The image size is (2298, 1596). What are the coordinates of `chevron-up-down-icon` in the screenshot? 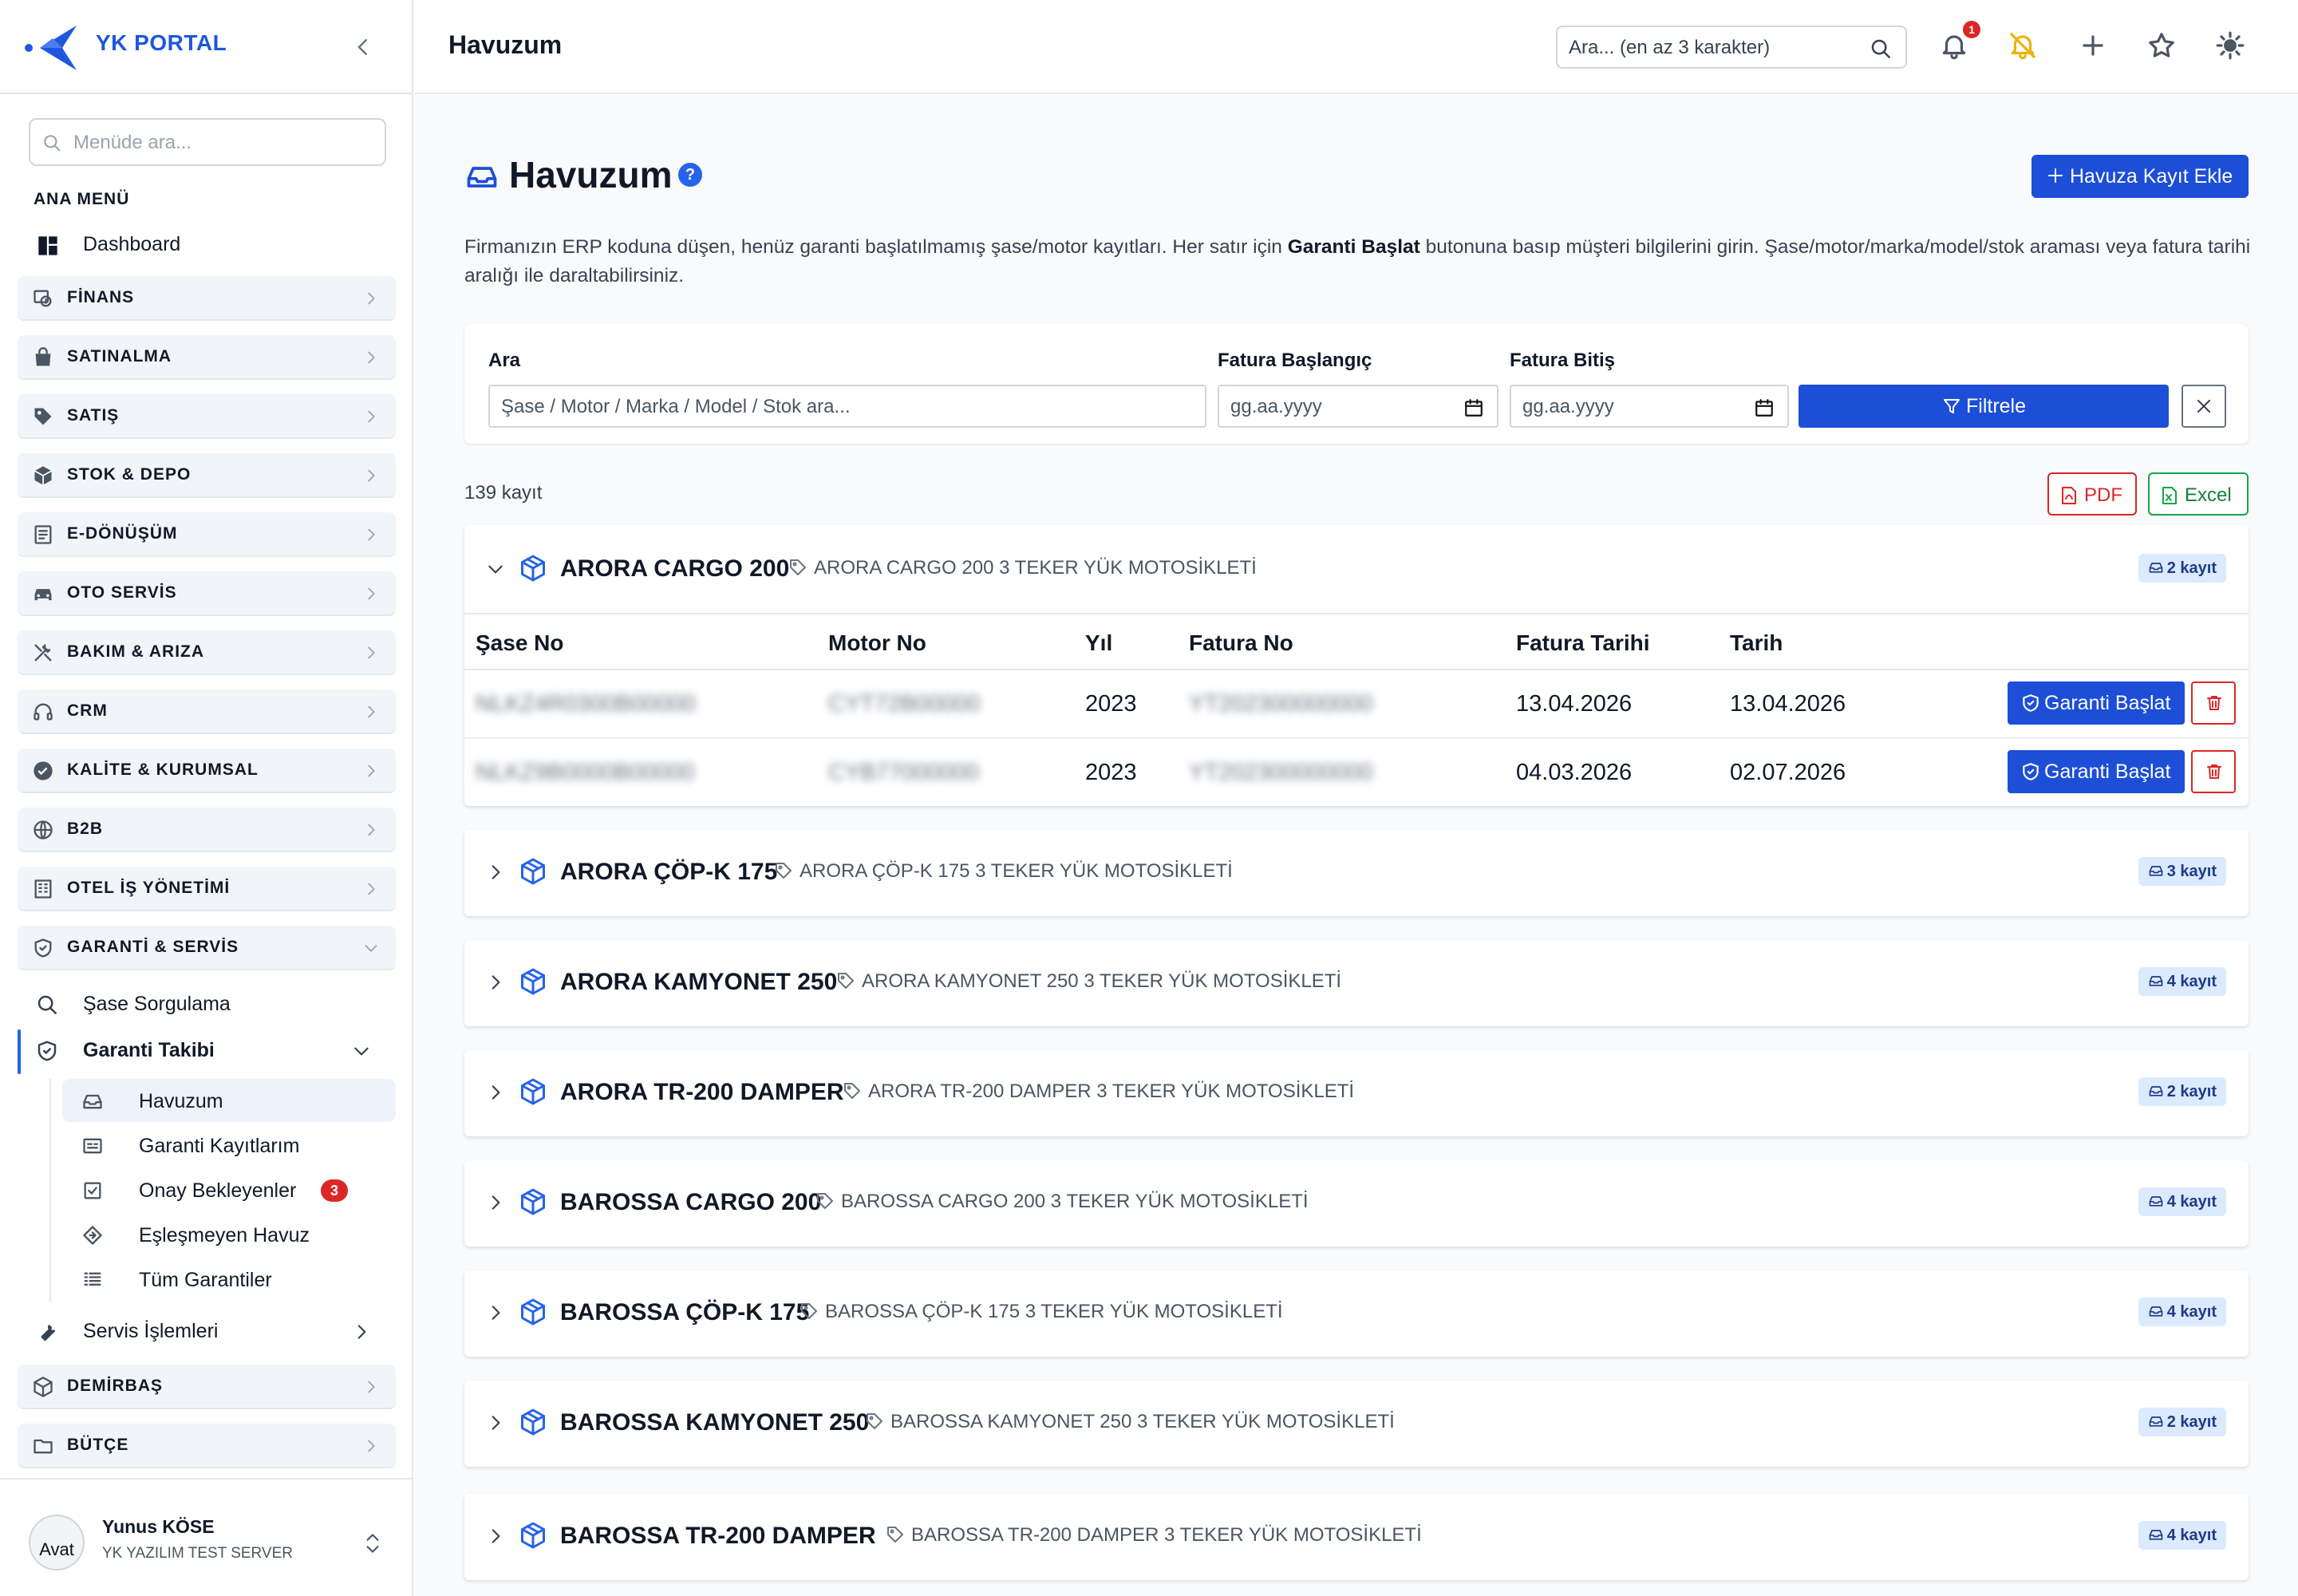 It's located at (372, 1543).